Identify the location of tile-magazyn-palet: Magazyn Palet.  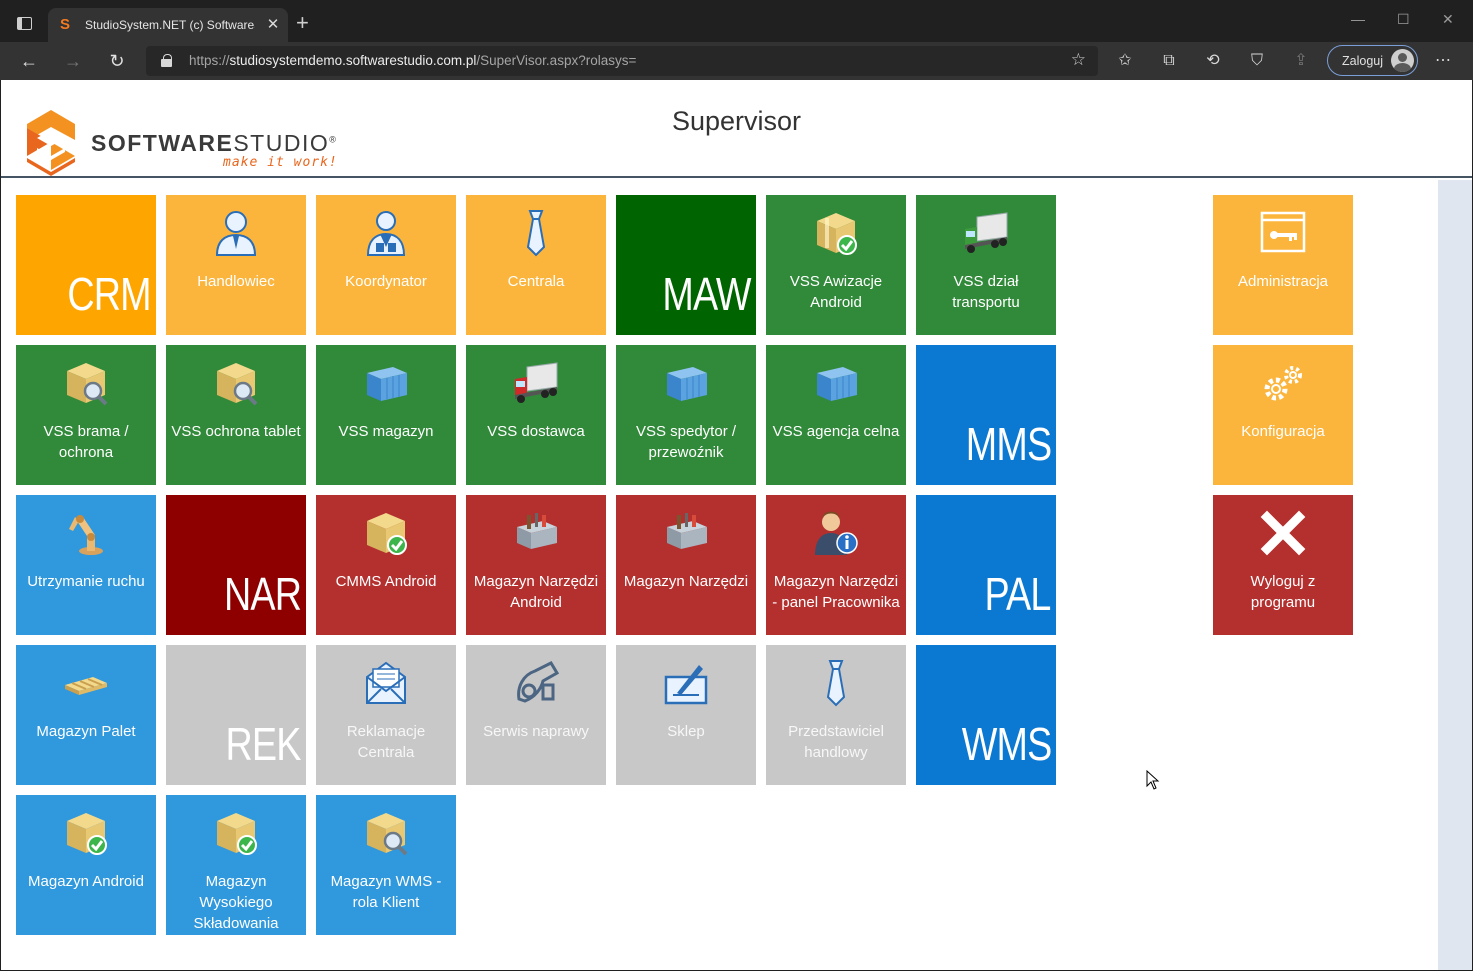
(86, 715).